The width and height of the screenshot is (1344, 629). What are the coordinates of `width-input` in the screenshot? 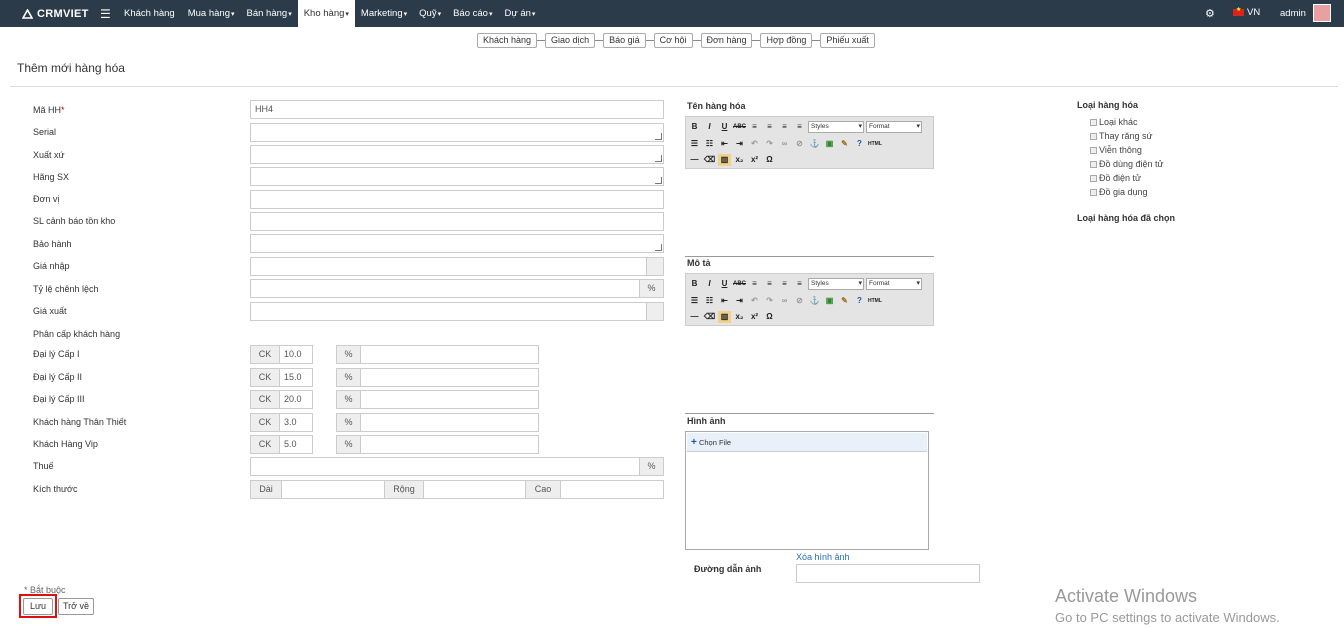 It's located at (474, 489).